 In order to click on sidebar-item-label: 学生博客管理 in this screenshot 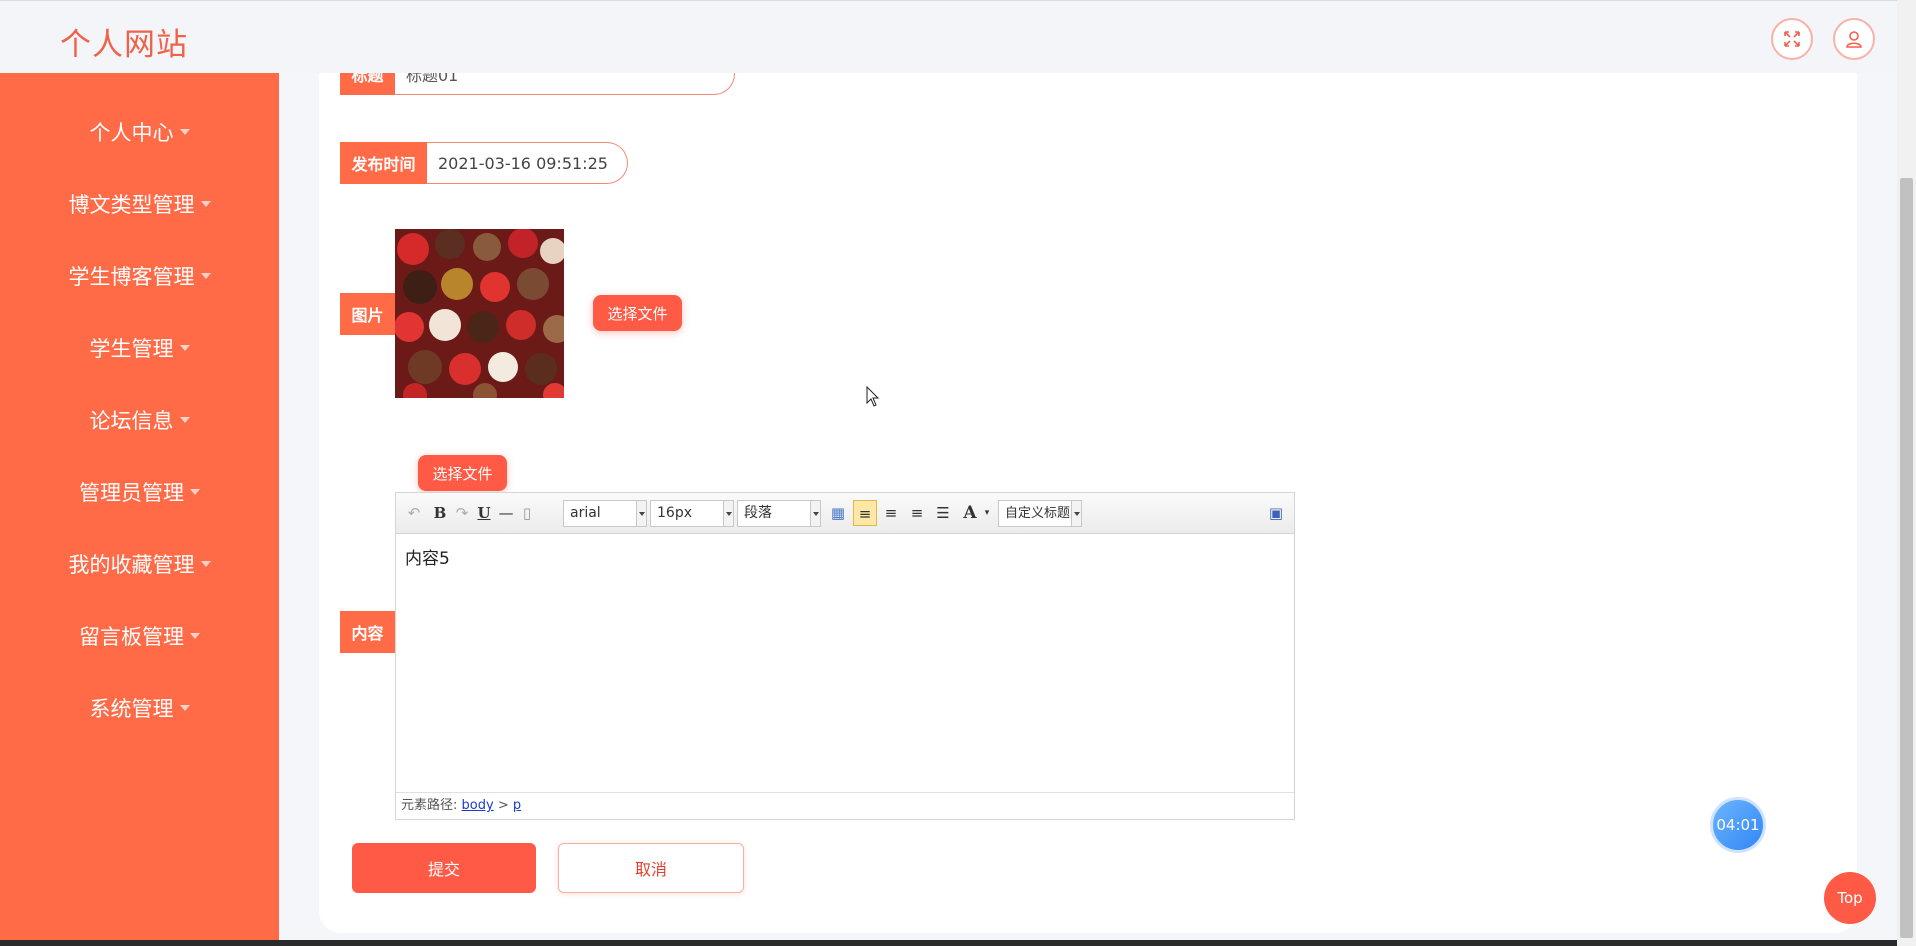, I will do `click(131, 277)`.